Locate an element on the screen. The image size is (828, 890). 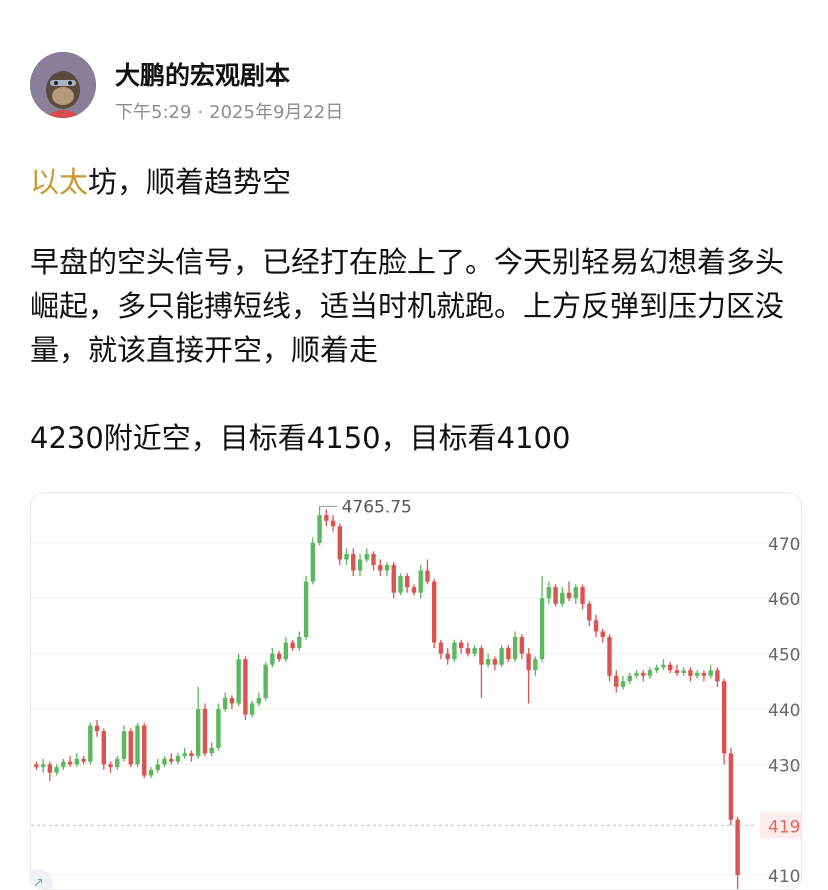
high-price-label: 4765.75 is located at coordinates (377, 507).